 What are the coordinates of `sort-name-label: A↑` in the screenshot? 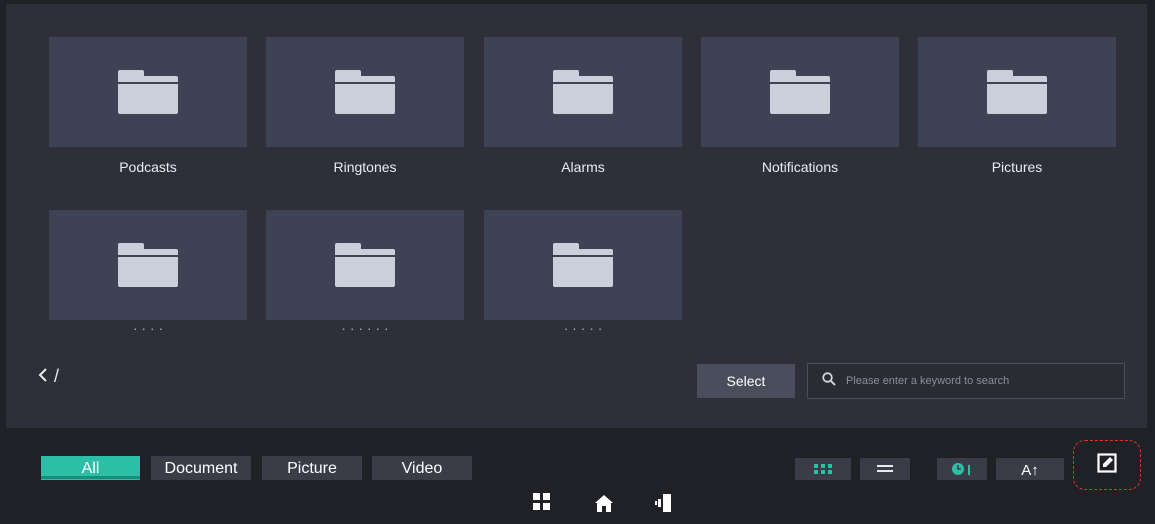 It's located at (1030, 470).